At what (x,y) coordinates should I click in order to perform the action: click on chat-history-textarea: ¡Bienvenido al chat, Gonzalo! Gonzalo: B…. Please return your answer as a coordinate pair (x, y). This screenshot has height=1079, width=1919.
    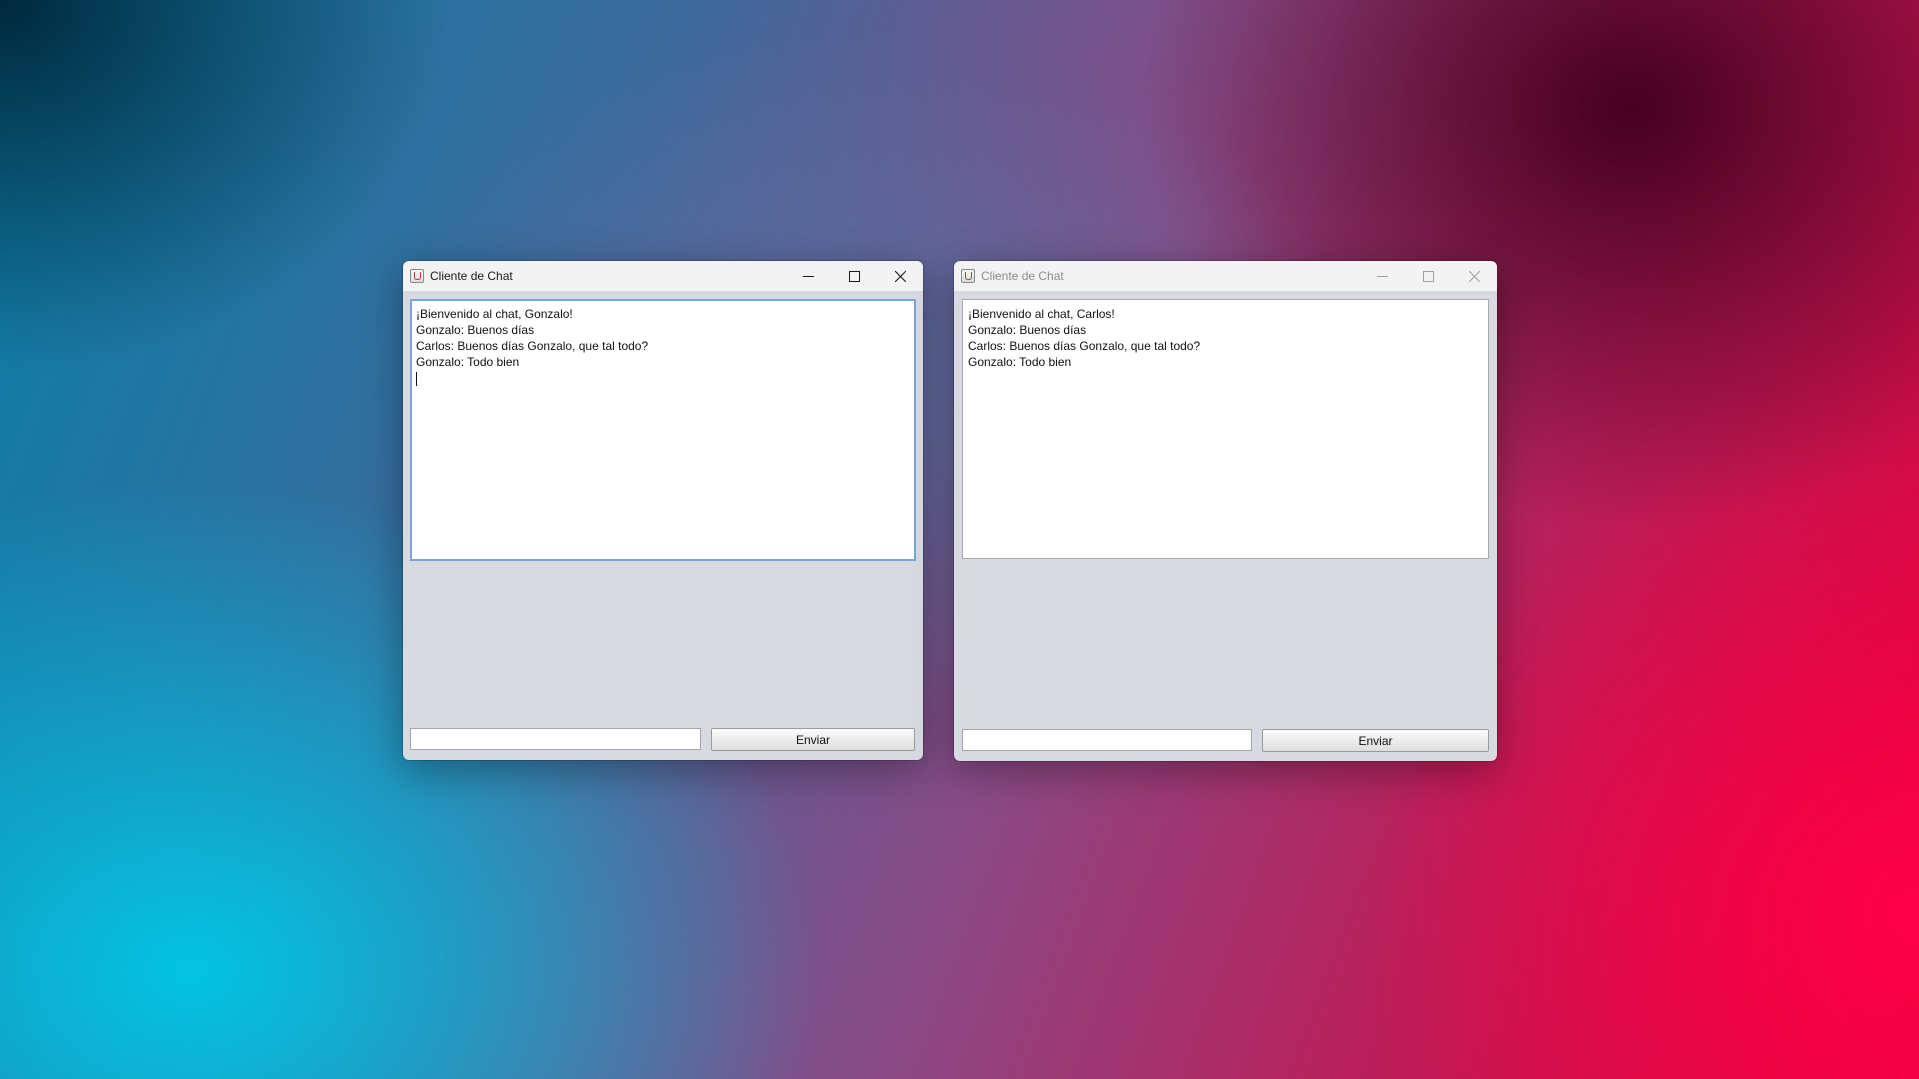
    Looking at the image, I should click on (663, 430).